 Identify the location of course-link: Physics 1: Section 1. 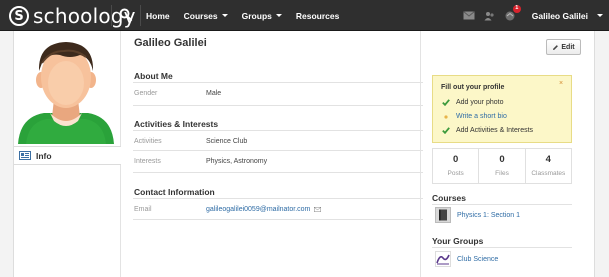
(488, 215).